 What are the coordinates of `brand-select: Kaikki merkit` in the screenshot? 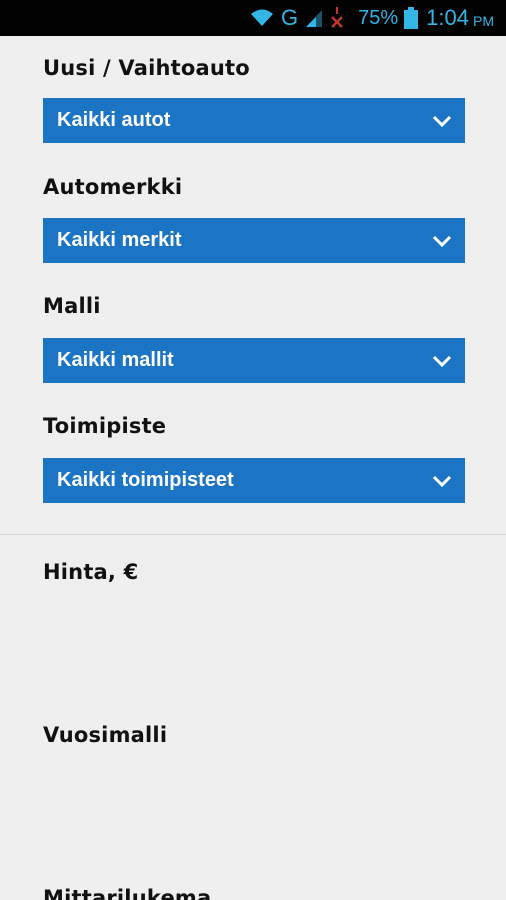 It's located at (254, 240).